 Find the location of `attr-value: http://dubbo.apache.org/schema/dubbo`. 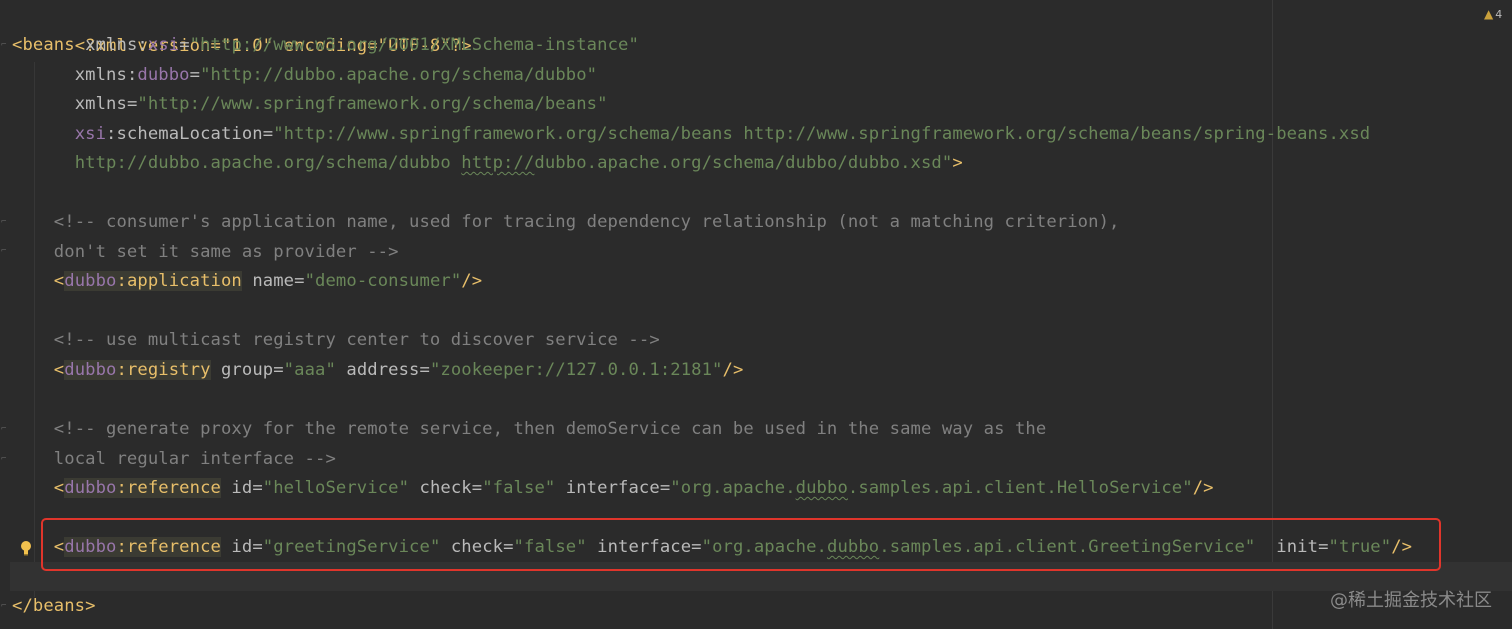

attr-value: http://dubbo.apache.org/schema/dubbo is located at coordinates (268, 163).